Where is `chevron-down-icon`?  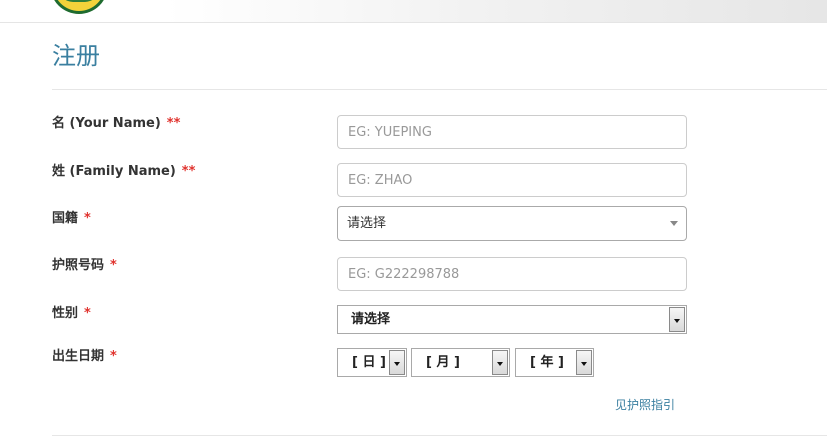 chevron-down-icon is located at coordinates (674, 223).